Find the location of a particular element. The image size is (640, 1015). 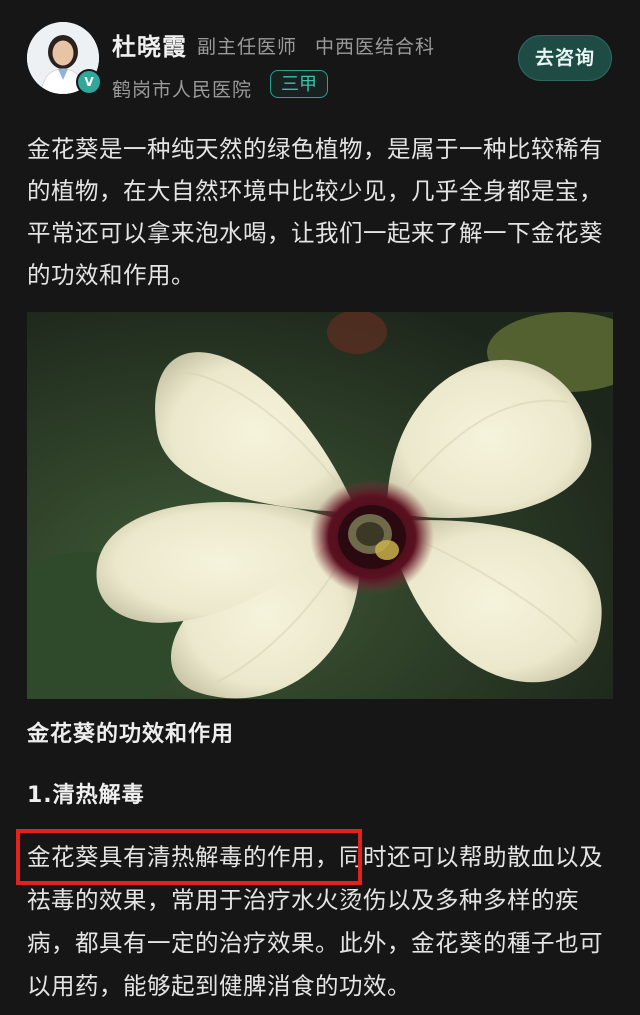

section-heading: 金花葵的功效和作用 is located at coordinates (131, 734).